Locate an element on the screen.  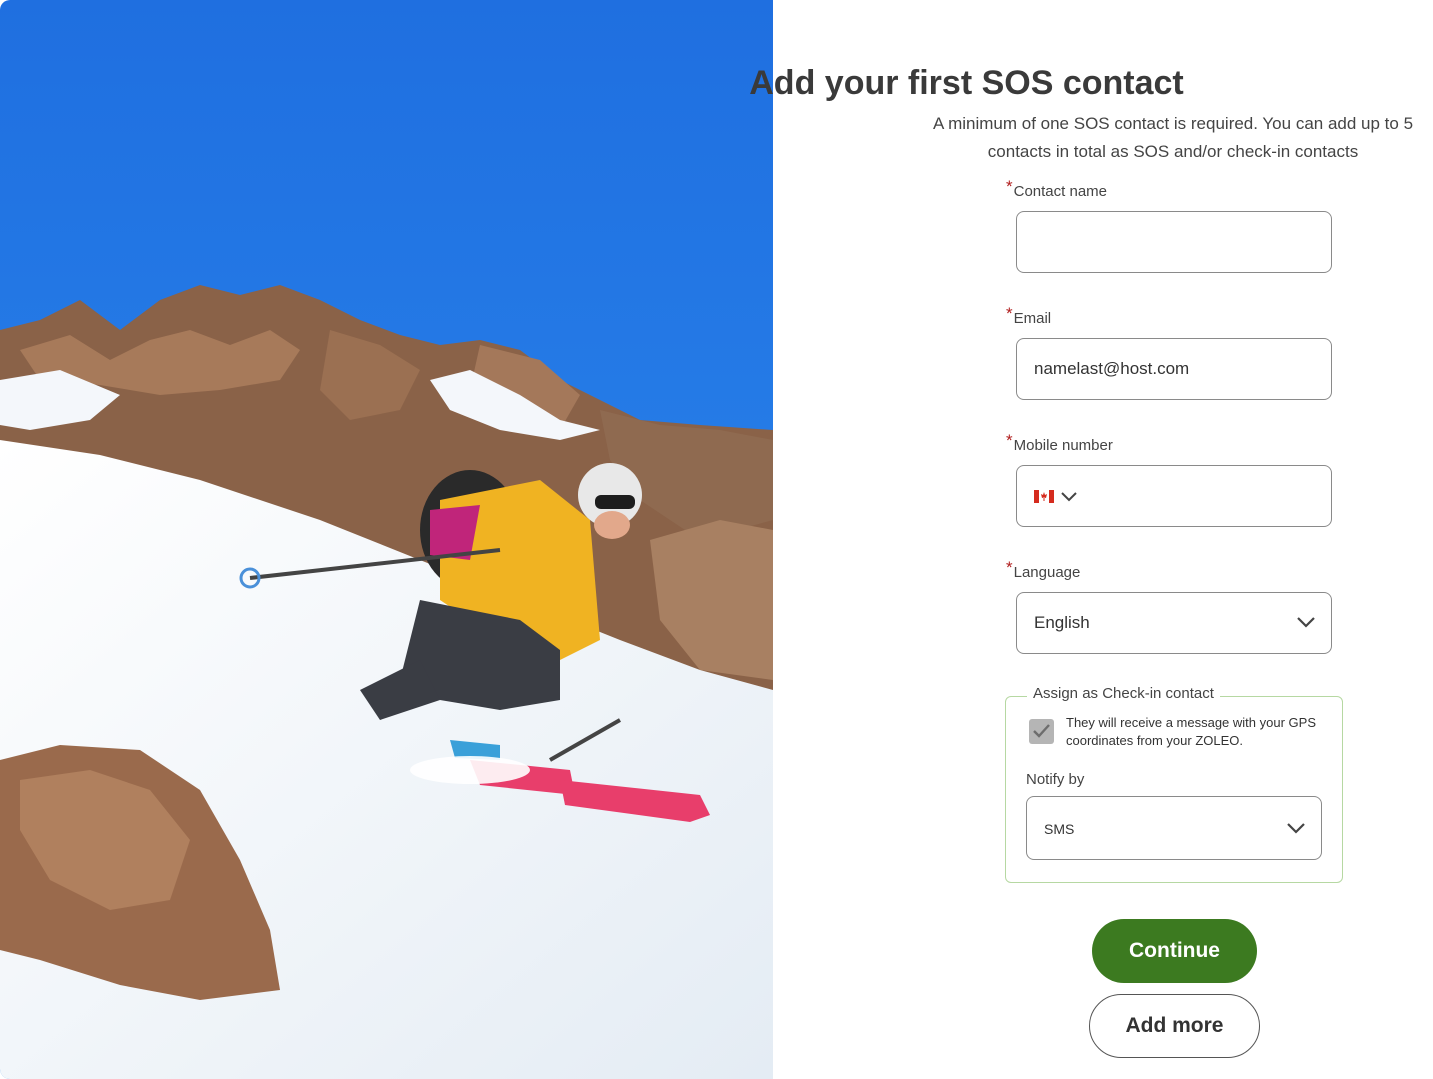
notify-by-label: Notify by is located at coordinates (1055, 779).